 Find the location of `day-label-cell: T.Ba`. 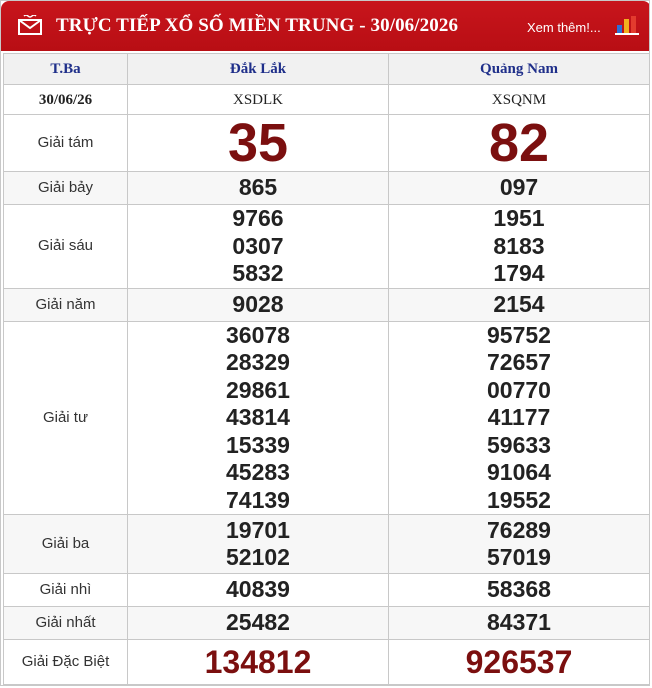

day-label-cell: T.Ba is located at coordinates (65, 69).